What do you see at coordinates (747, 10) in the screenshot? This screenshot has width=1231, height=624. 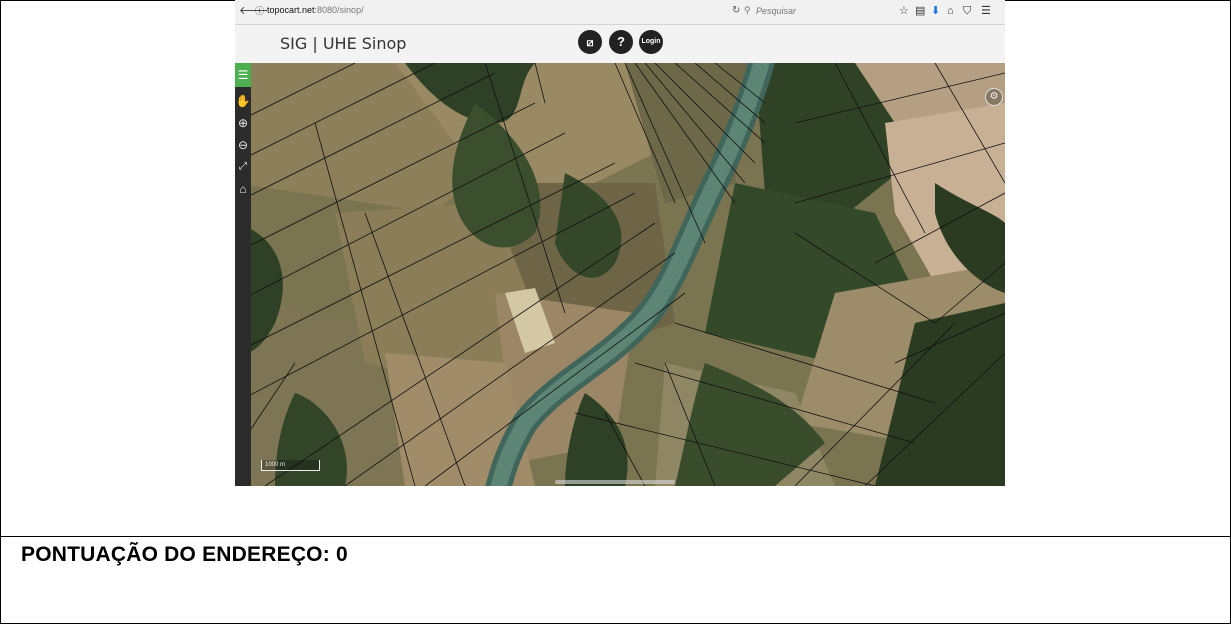 I see `search-icon: ⚲` at bounding box center [747, 10].